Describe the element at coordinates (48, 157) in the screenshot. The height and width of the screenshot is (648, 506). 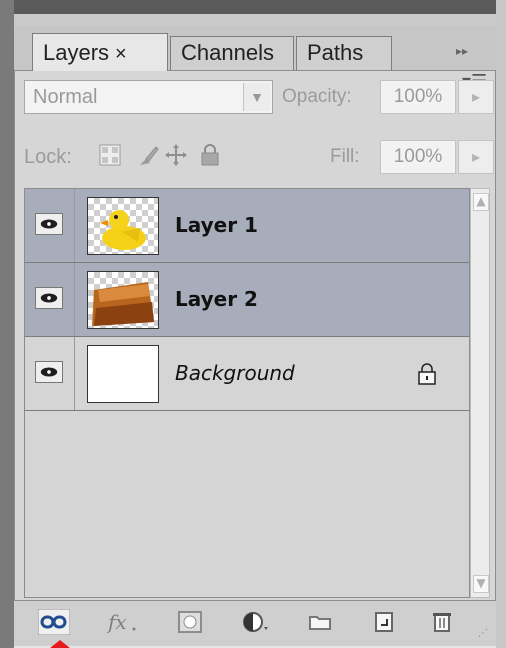
I see `lock-label: Lock:` at that location.